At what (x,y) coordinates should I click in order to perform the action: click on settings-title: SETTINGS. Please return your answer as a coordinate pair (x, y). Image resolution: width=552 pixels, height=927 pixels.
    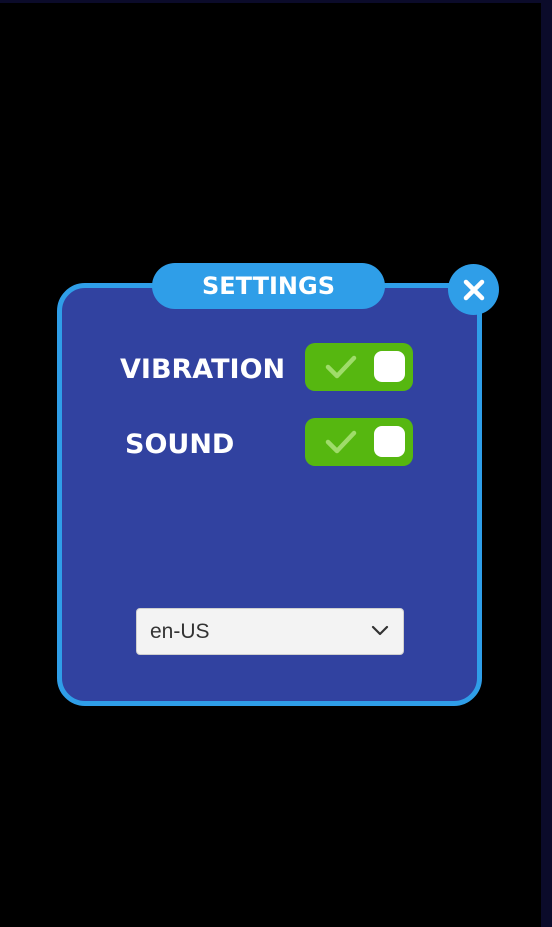
    Looking at the image, I should click on (268, 286).